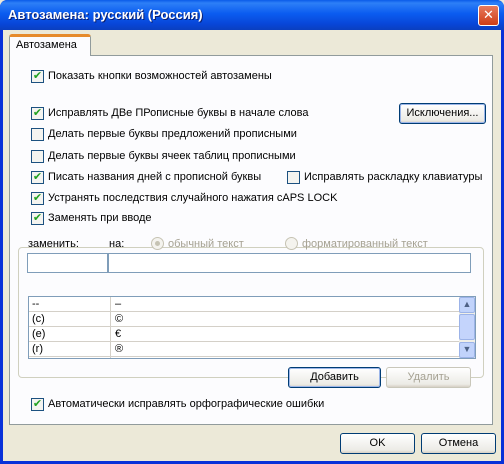 The width and height of the screenshot is (504, 464). I want to click on scroll-thumb, so click(467, 327).